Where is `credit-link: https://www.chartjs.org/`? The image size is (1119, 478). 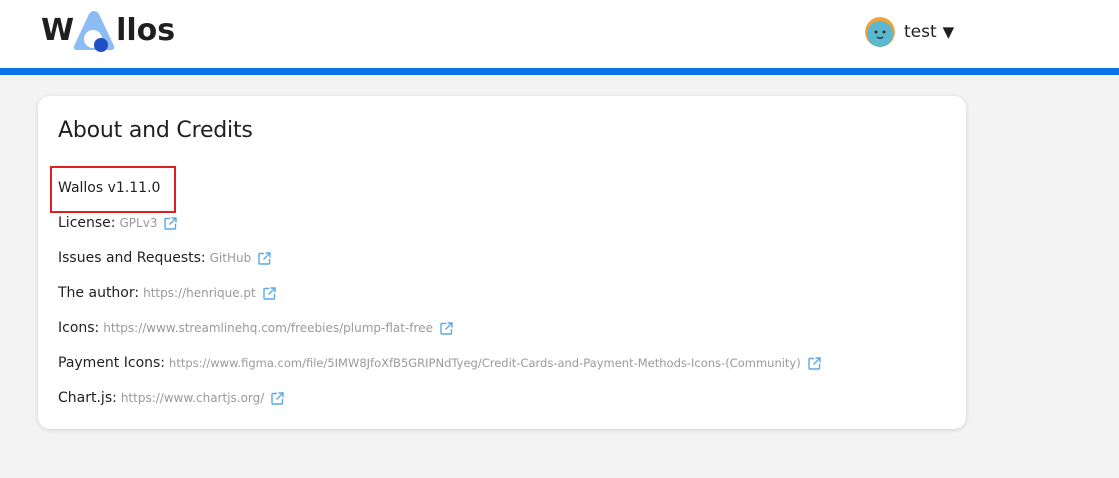
credit-link: https://www.chartjs.org/ is located at coordinates (193, 398).